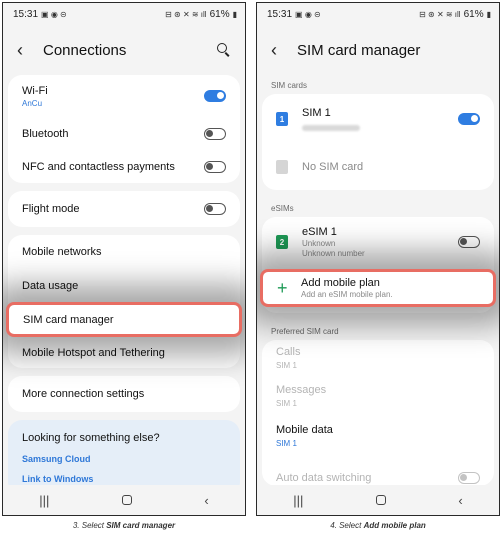 The height and width of the screenshot is (534, 500). Describe the element at coordinates (286, 443) in the screenshot. I see `mobile-data-value: SIM 1` at that location.